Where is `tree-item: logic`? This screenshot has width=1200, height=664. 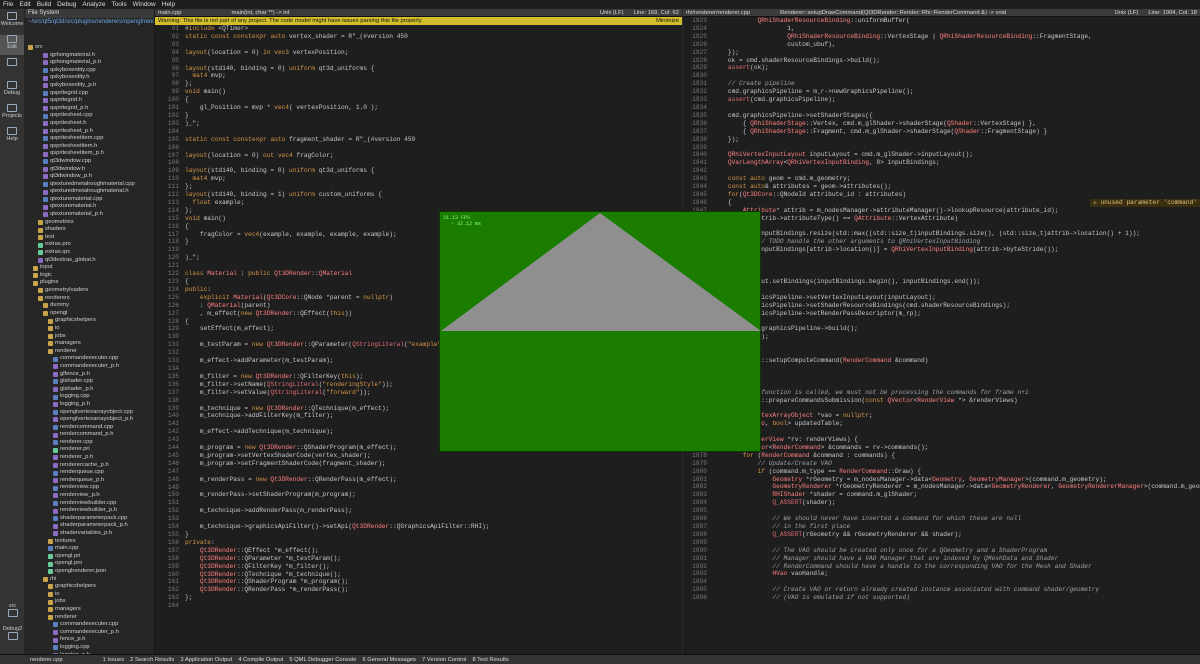 tree-item: logic is located at coordinates (89, 276).